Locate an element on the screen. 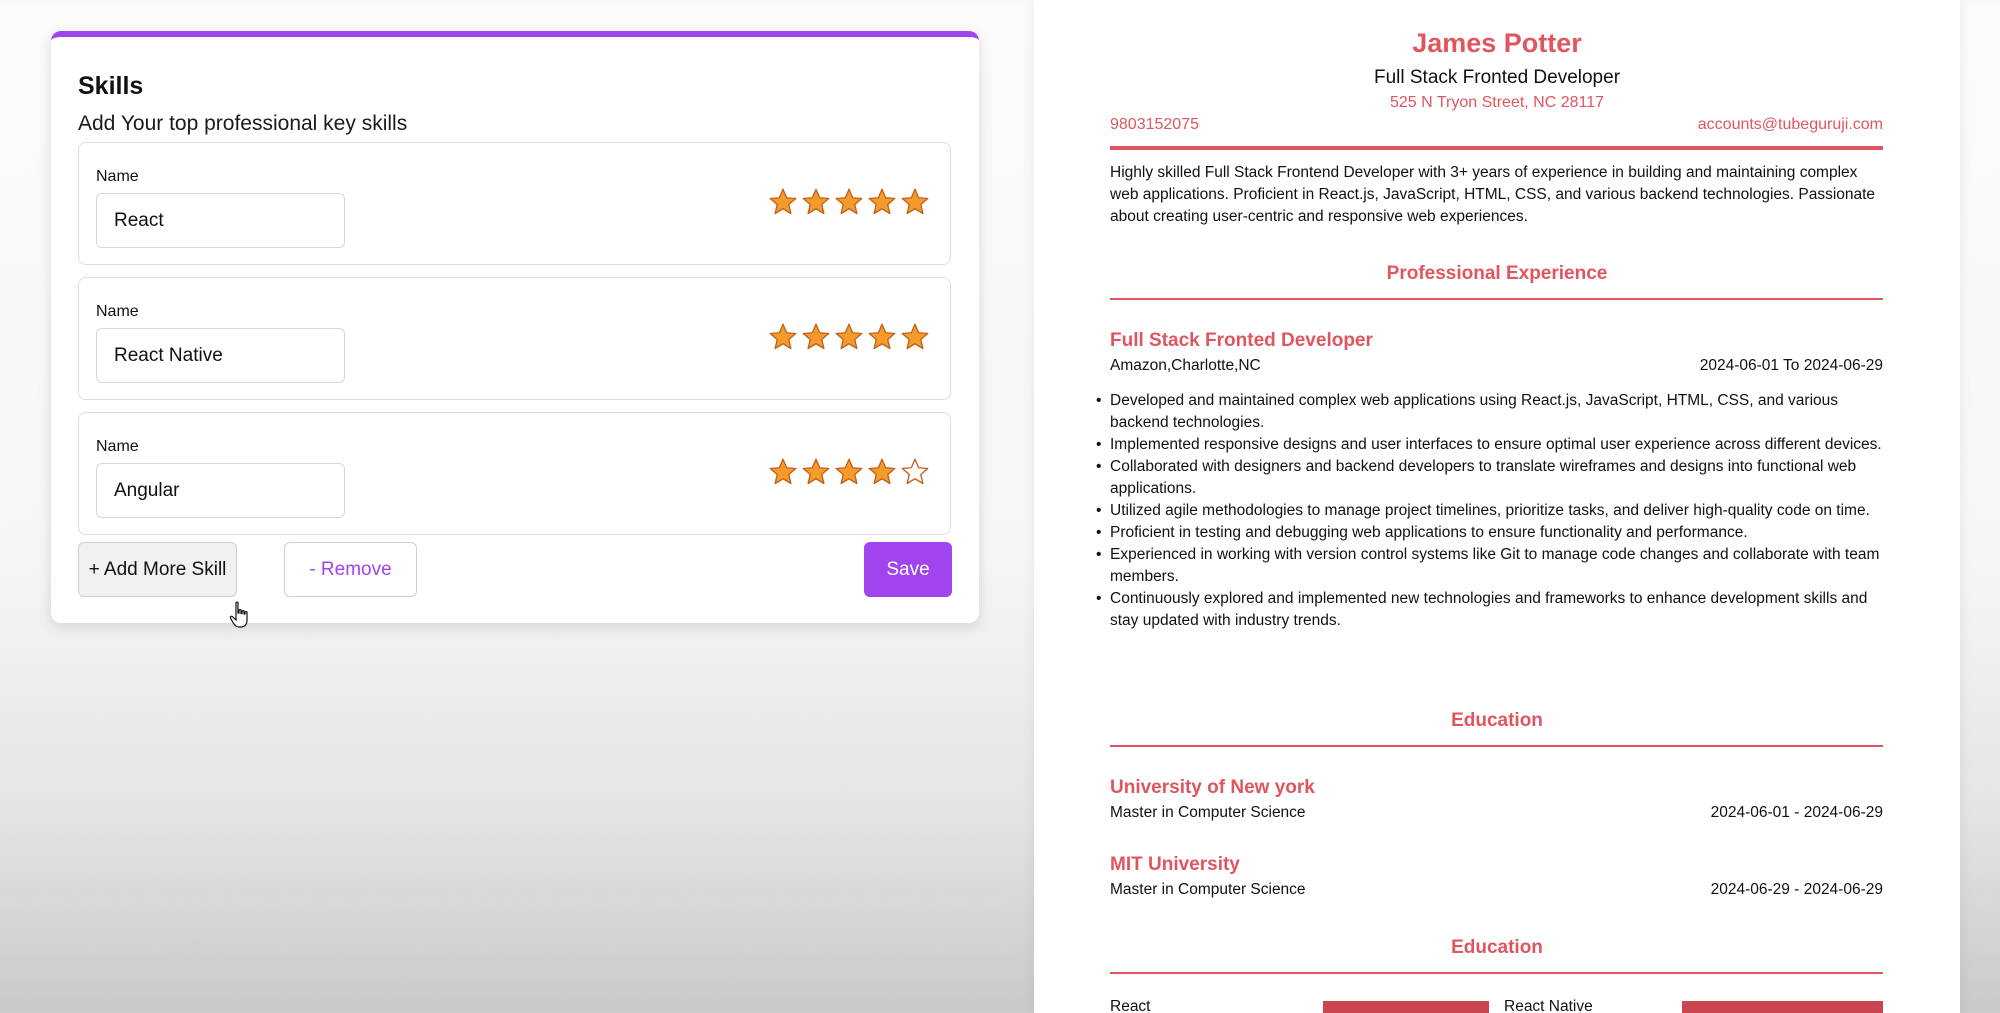 The image size is (2000, 1013). skill-name-input: Angular is located at coordinates (220, 490).